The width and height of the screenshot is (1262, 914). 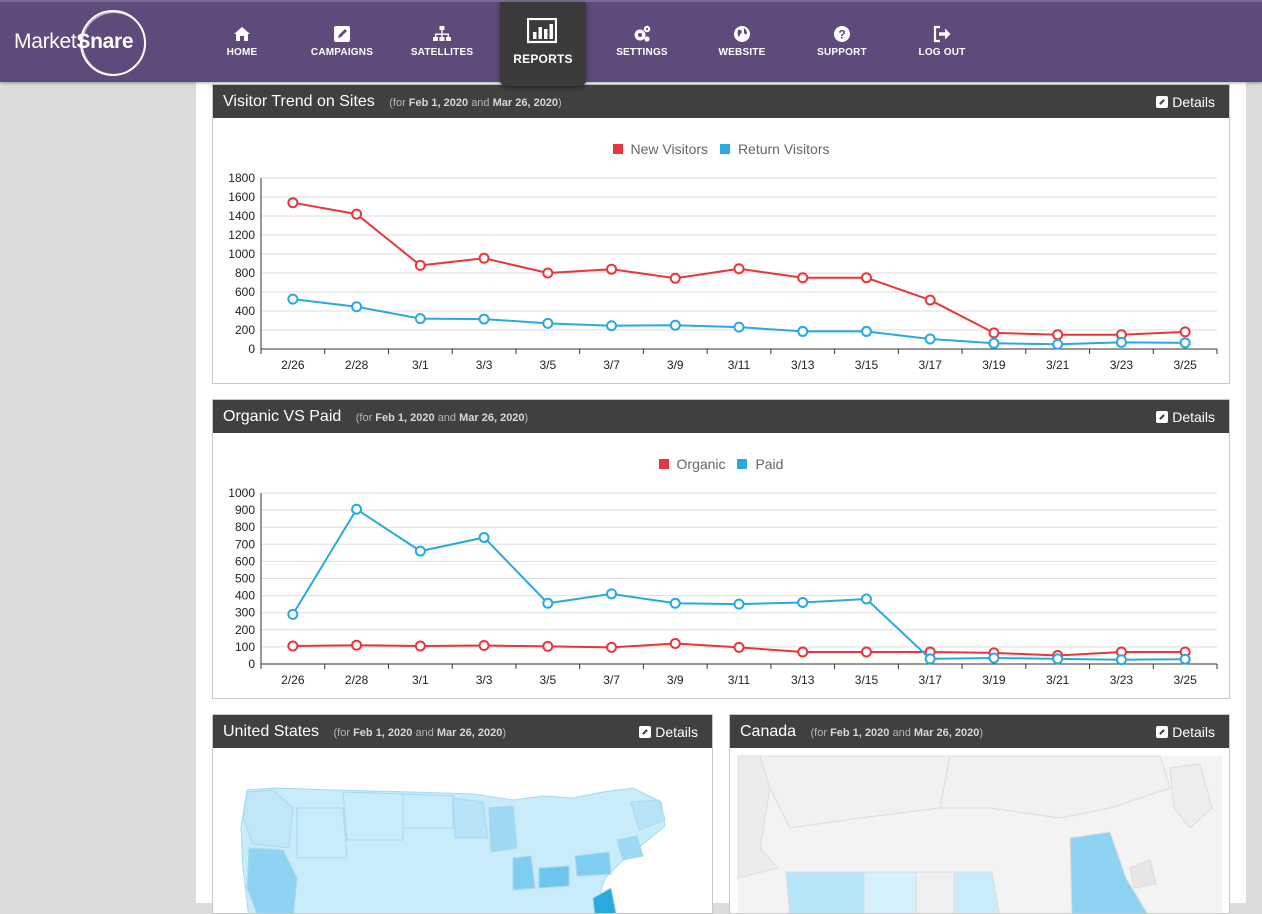 What do you see at coordinates (543, 44) in the screenshot?
I see `nav-reports: REPORTS` at bounding box center [543, 44].